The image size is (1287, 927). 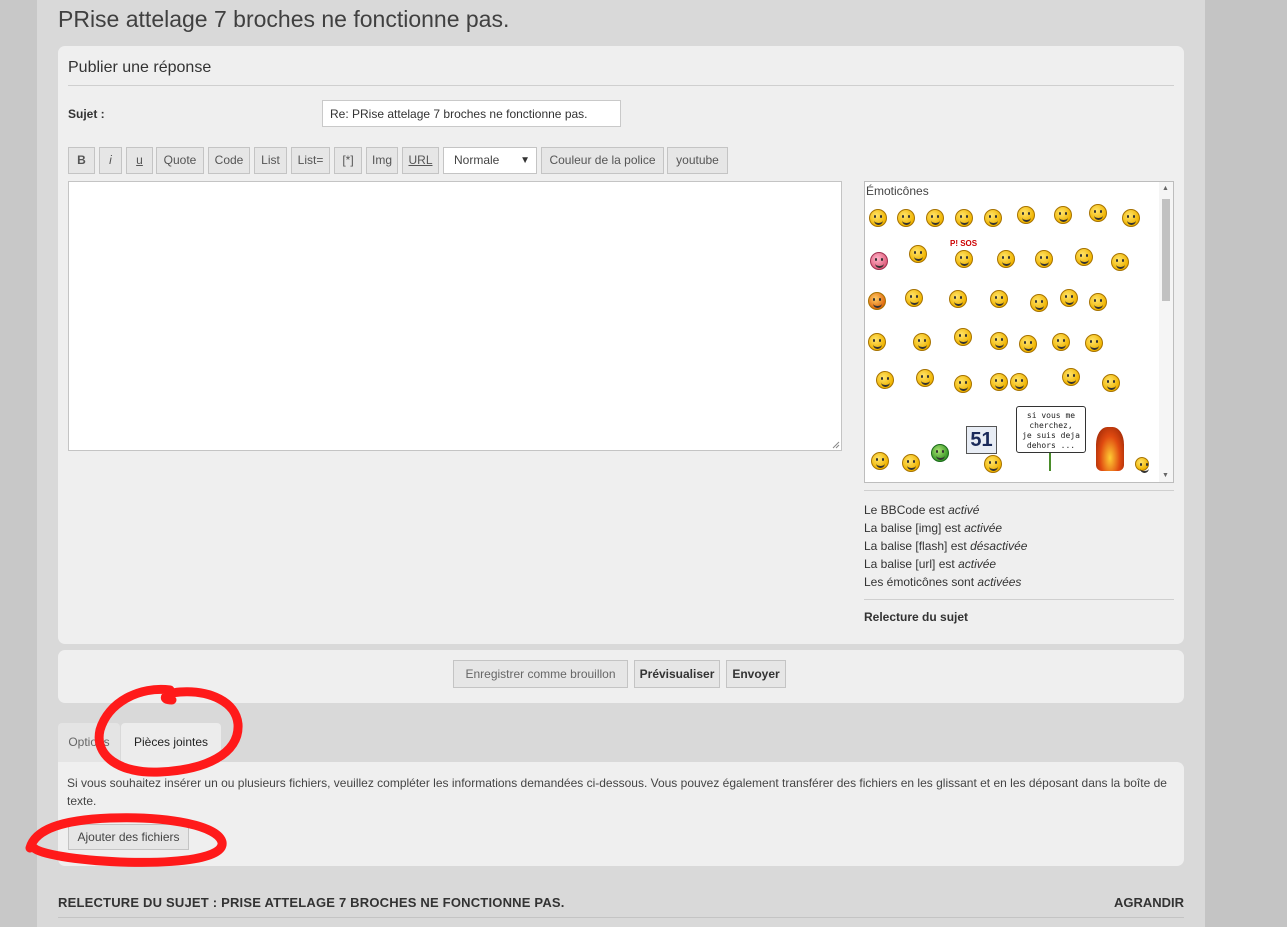 What do you see at coordinates (1149, 902) in the screenshot?
I see `expand-link: AGRANDIR` at bounding box center [1149, 902].